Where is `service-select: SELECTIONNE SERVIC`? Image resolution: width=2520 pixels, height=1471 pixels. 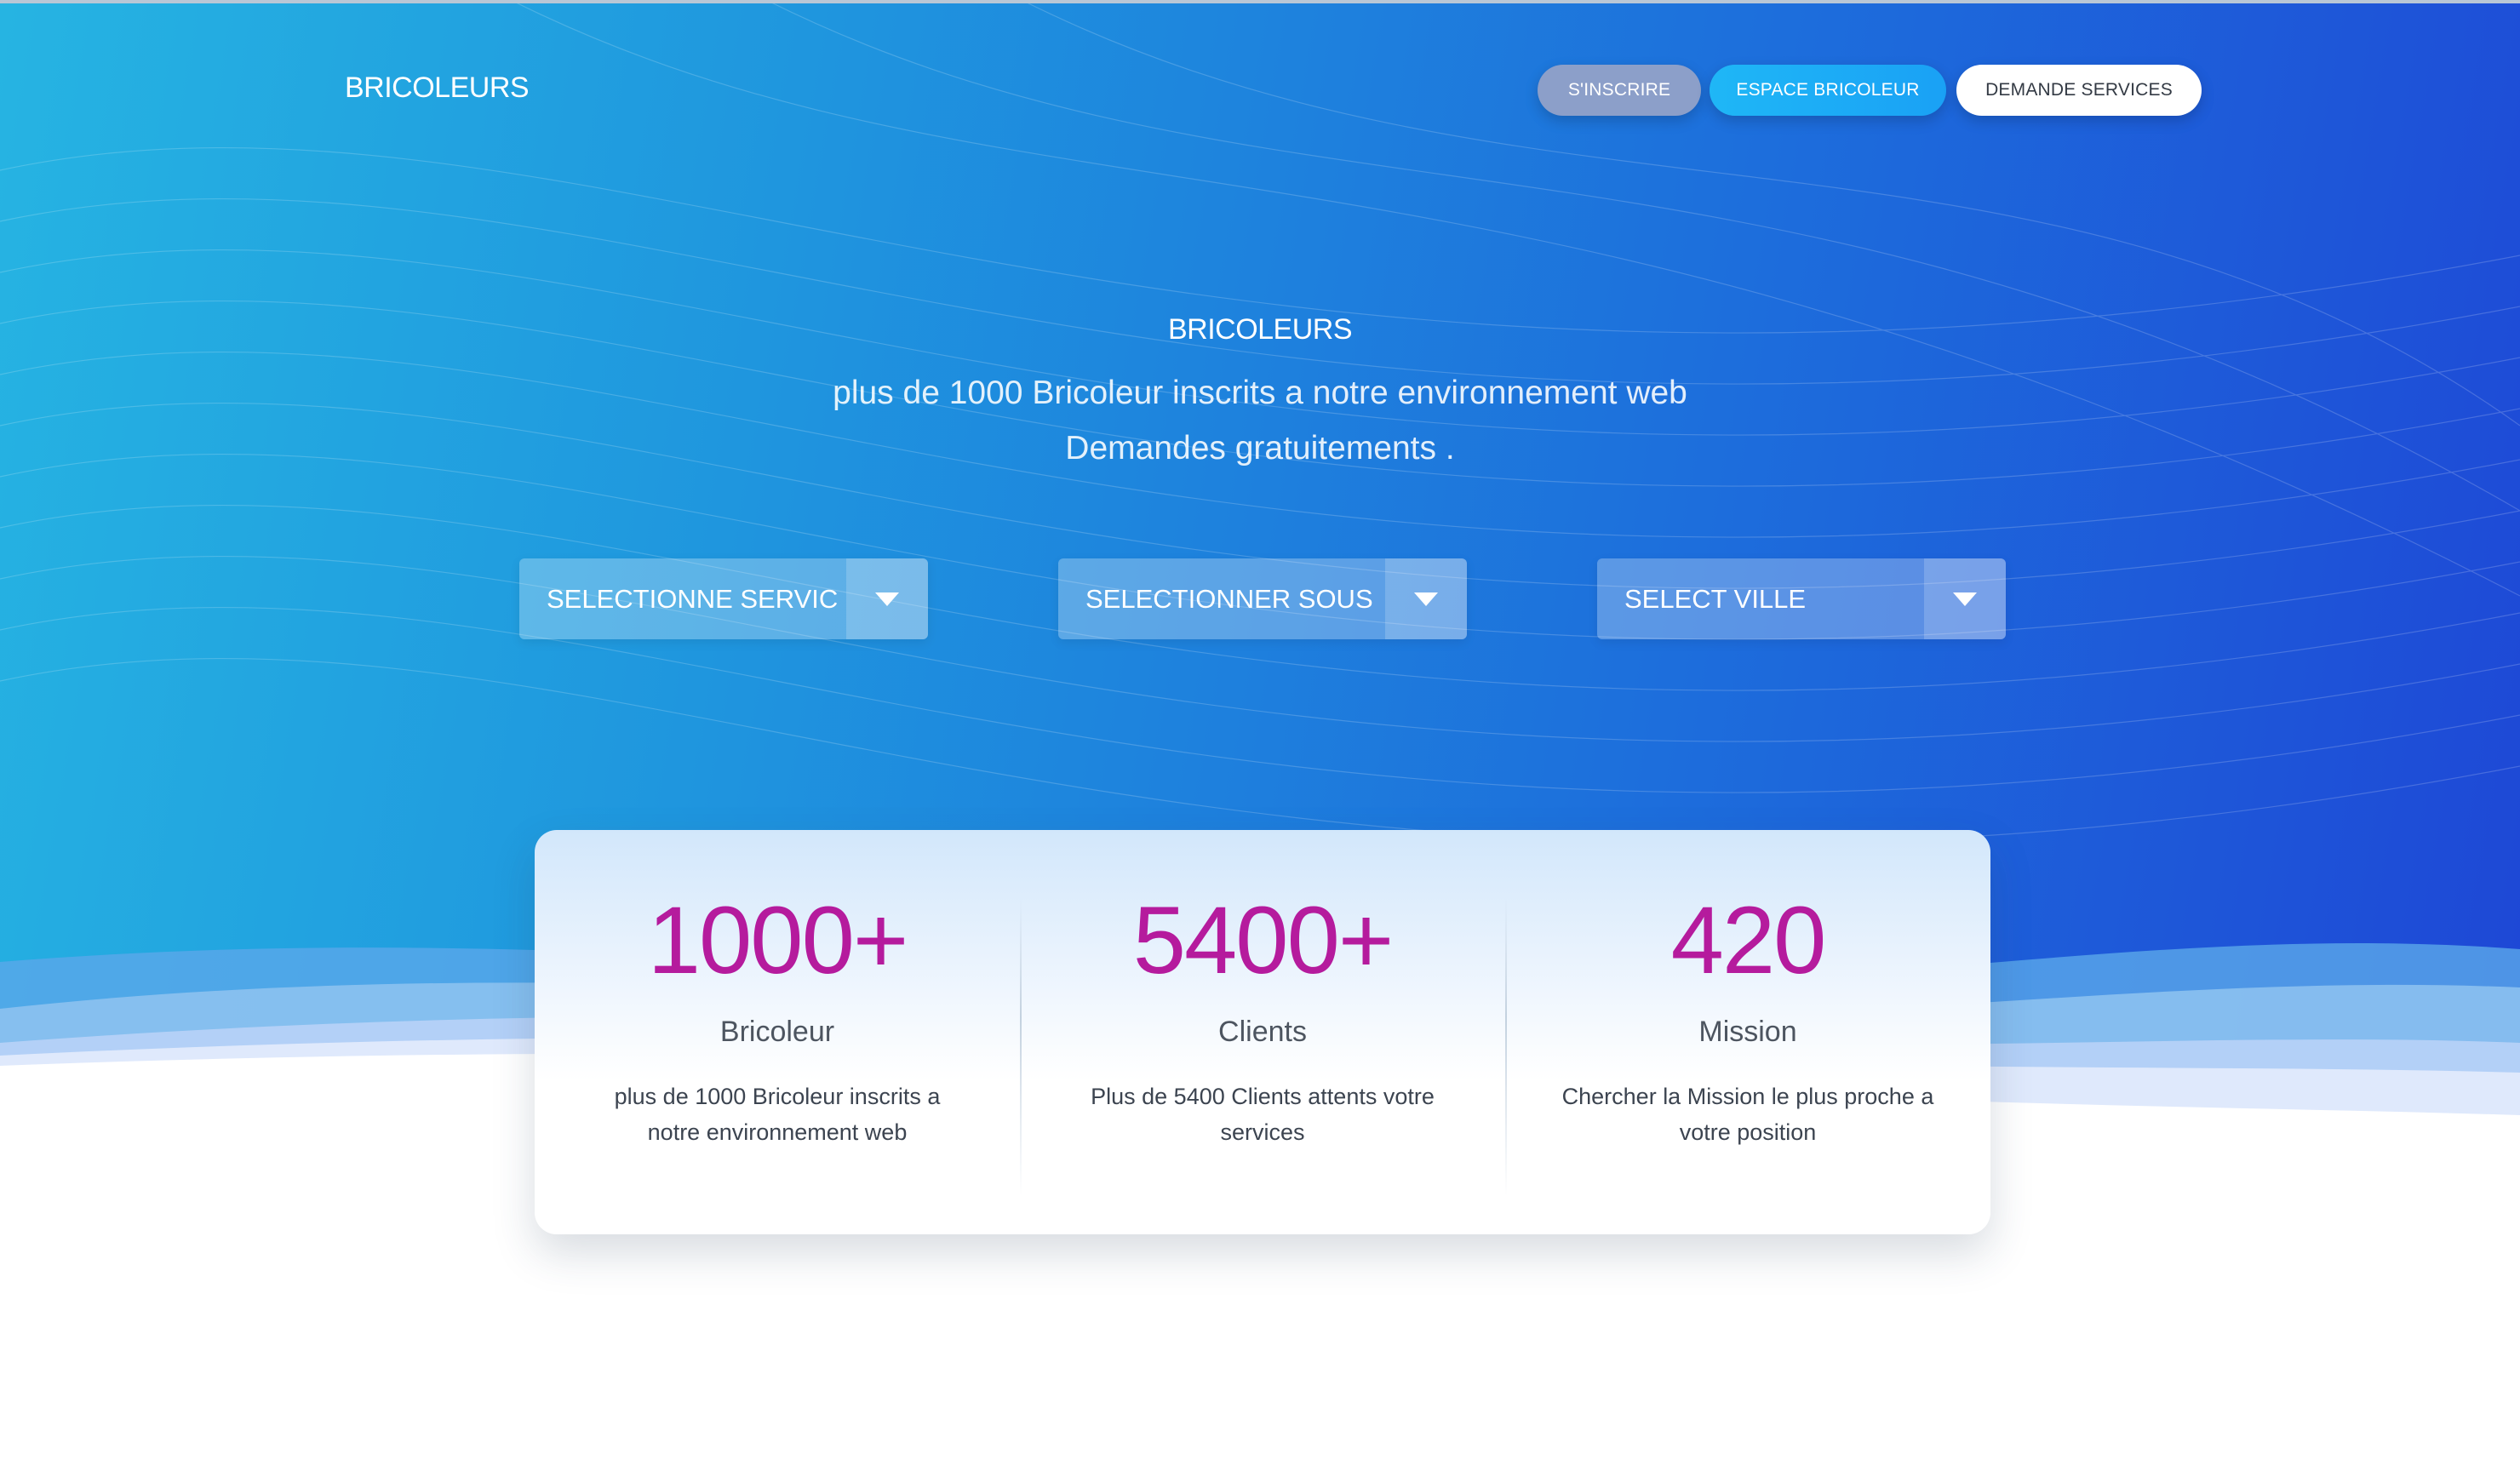
service-select: SELECTIONNE SERVIC is located at coordinates (723, 598).